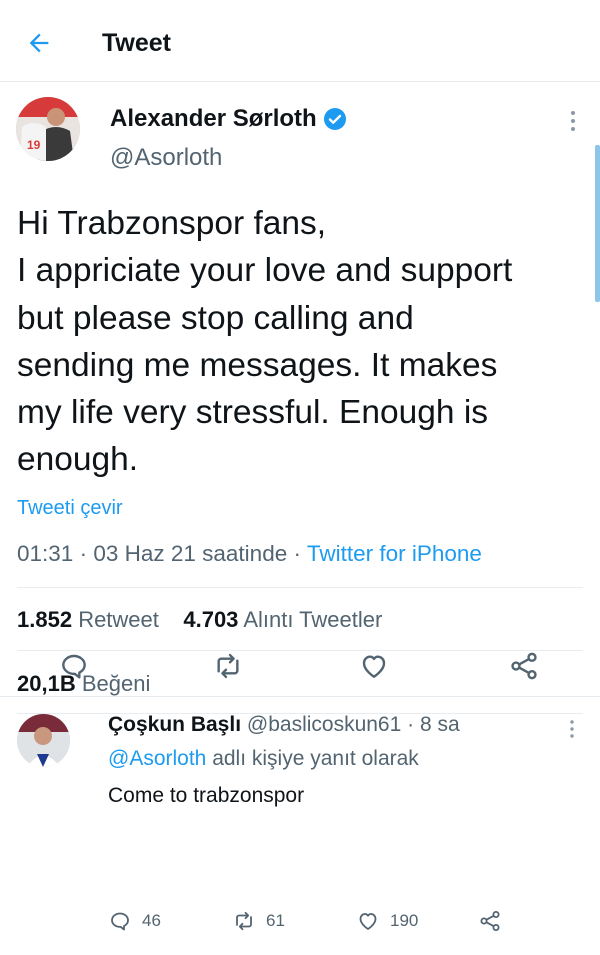  Describe the element at coordinates (313, 619) in the screenshot. I see `quote-label: Alıntı Tweetler` at that location.